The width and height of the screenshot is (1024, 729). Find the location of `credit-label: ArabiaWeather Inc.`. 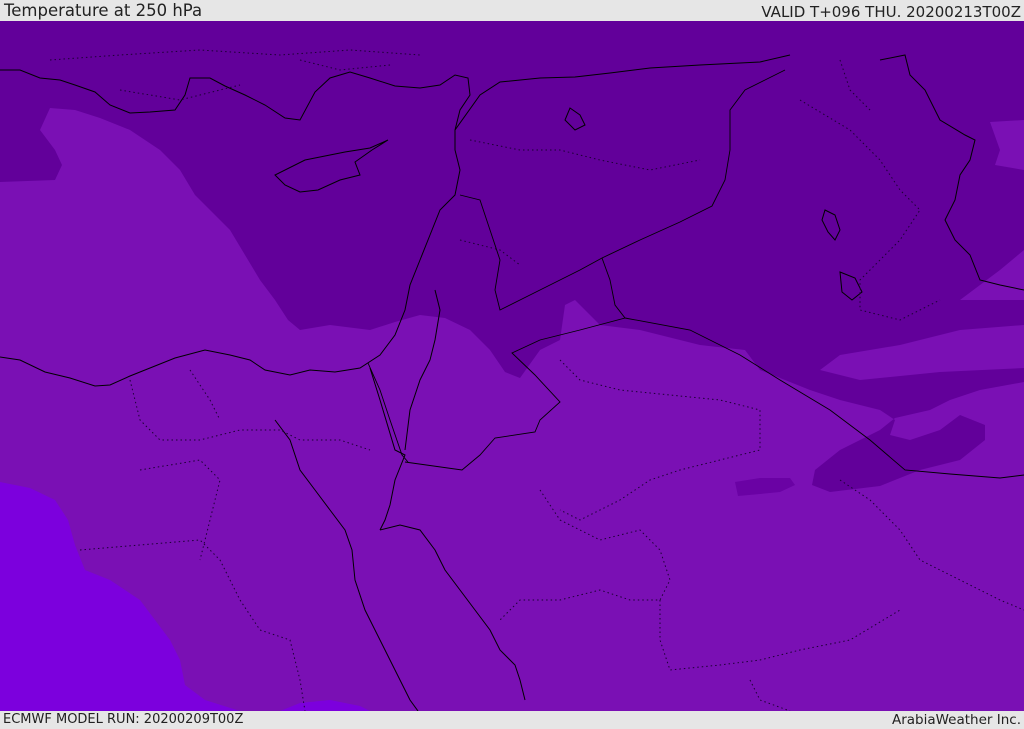

credit-label: ArabiaWeather Inc. is located at coordinates (956, 720).